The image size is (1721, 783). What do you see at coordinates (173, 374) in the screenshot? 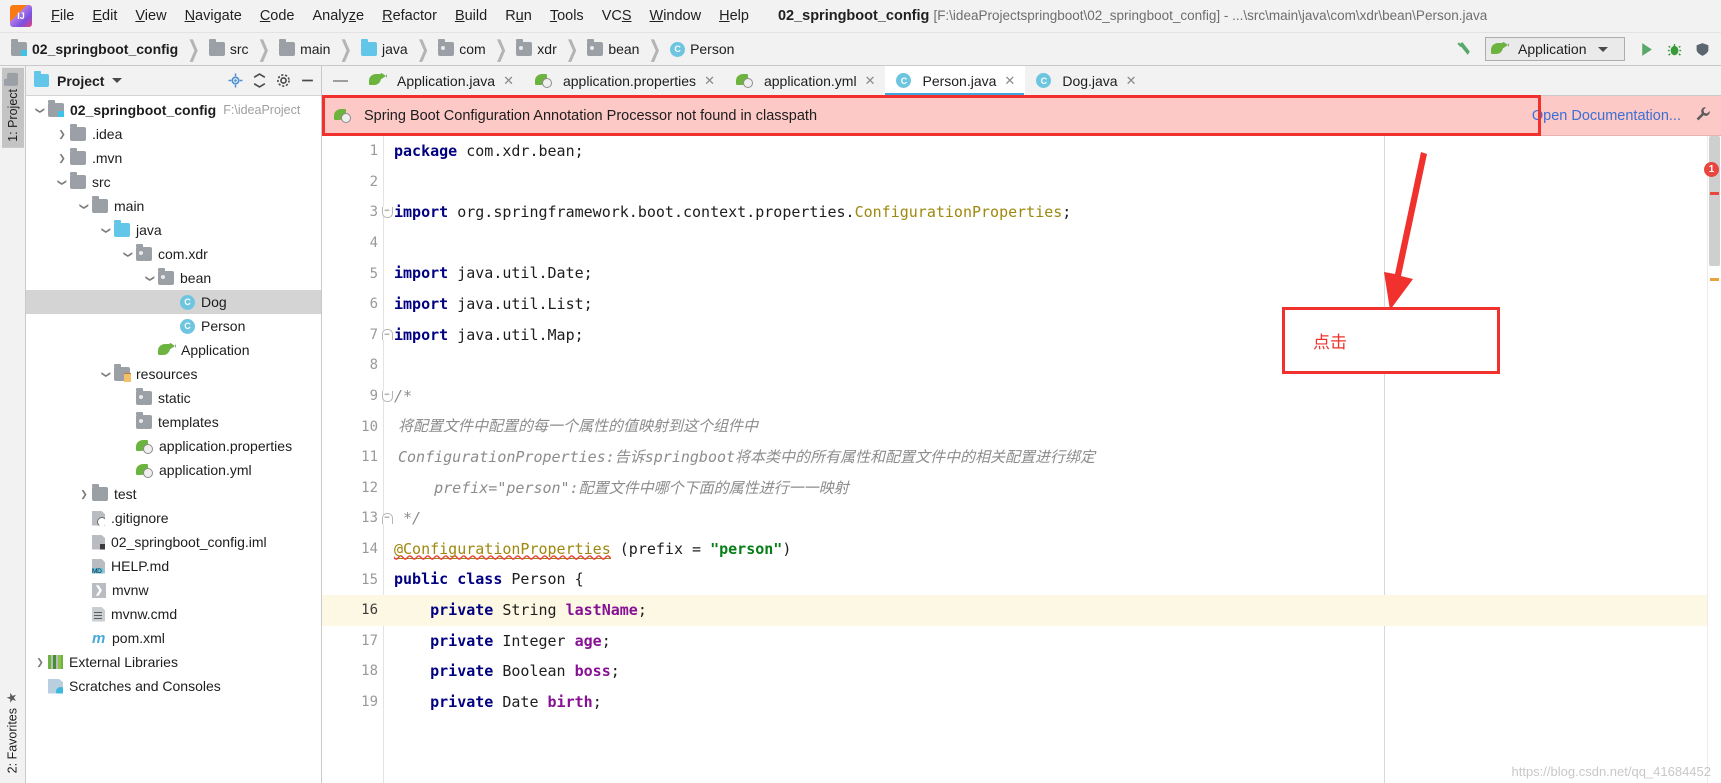
I see `tree-node-resources: resources` at bounding box center [173, 374].